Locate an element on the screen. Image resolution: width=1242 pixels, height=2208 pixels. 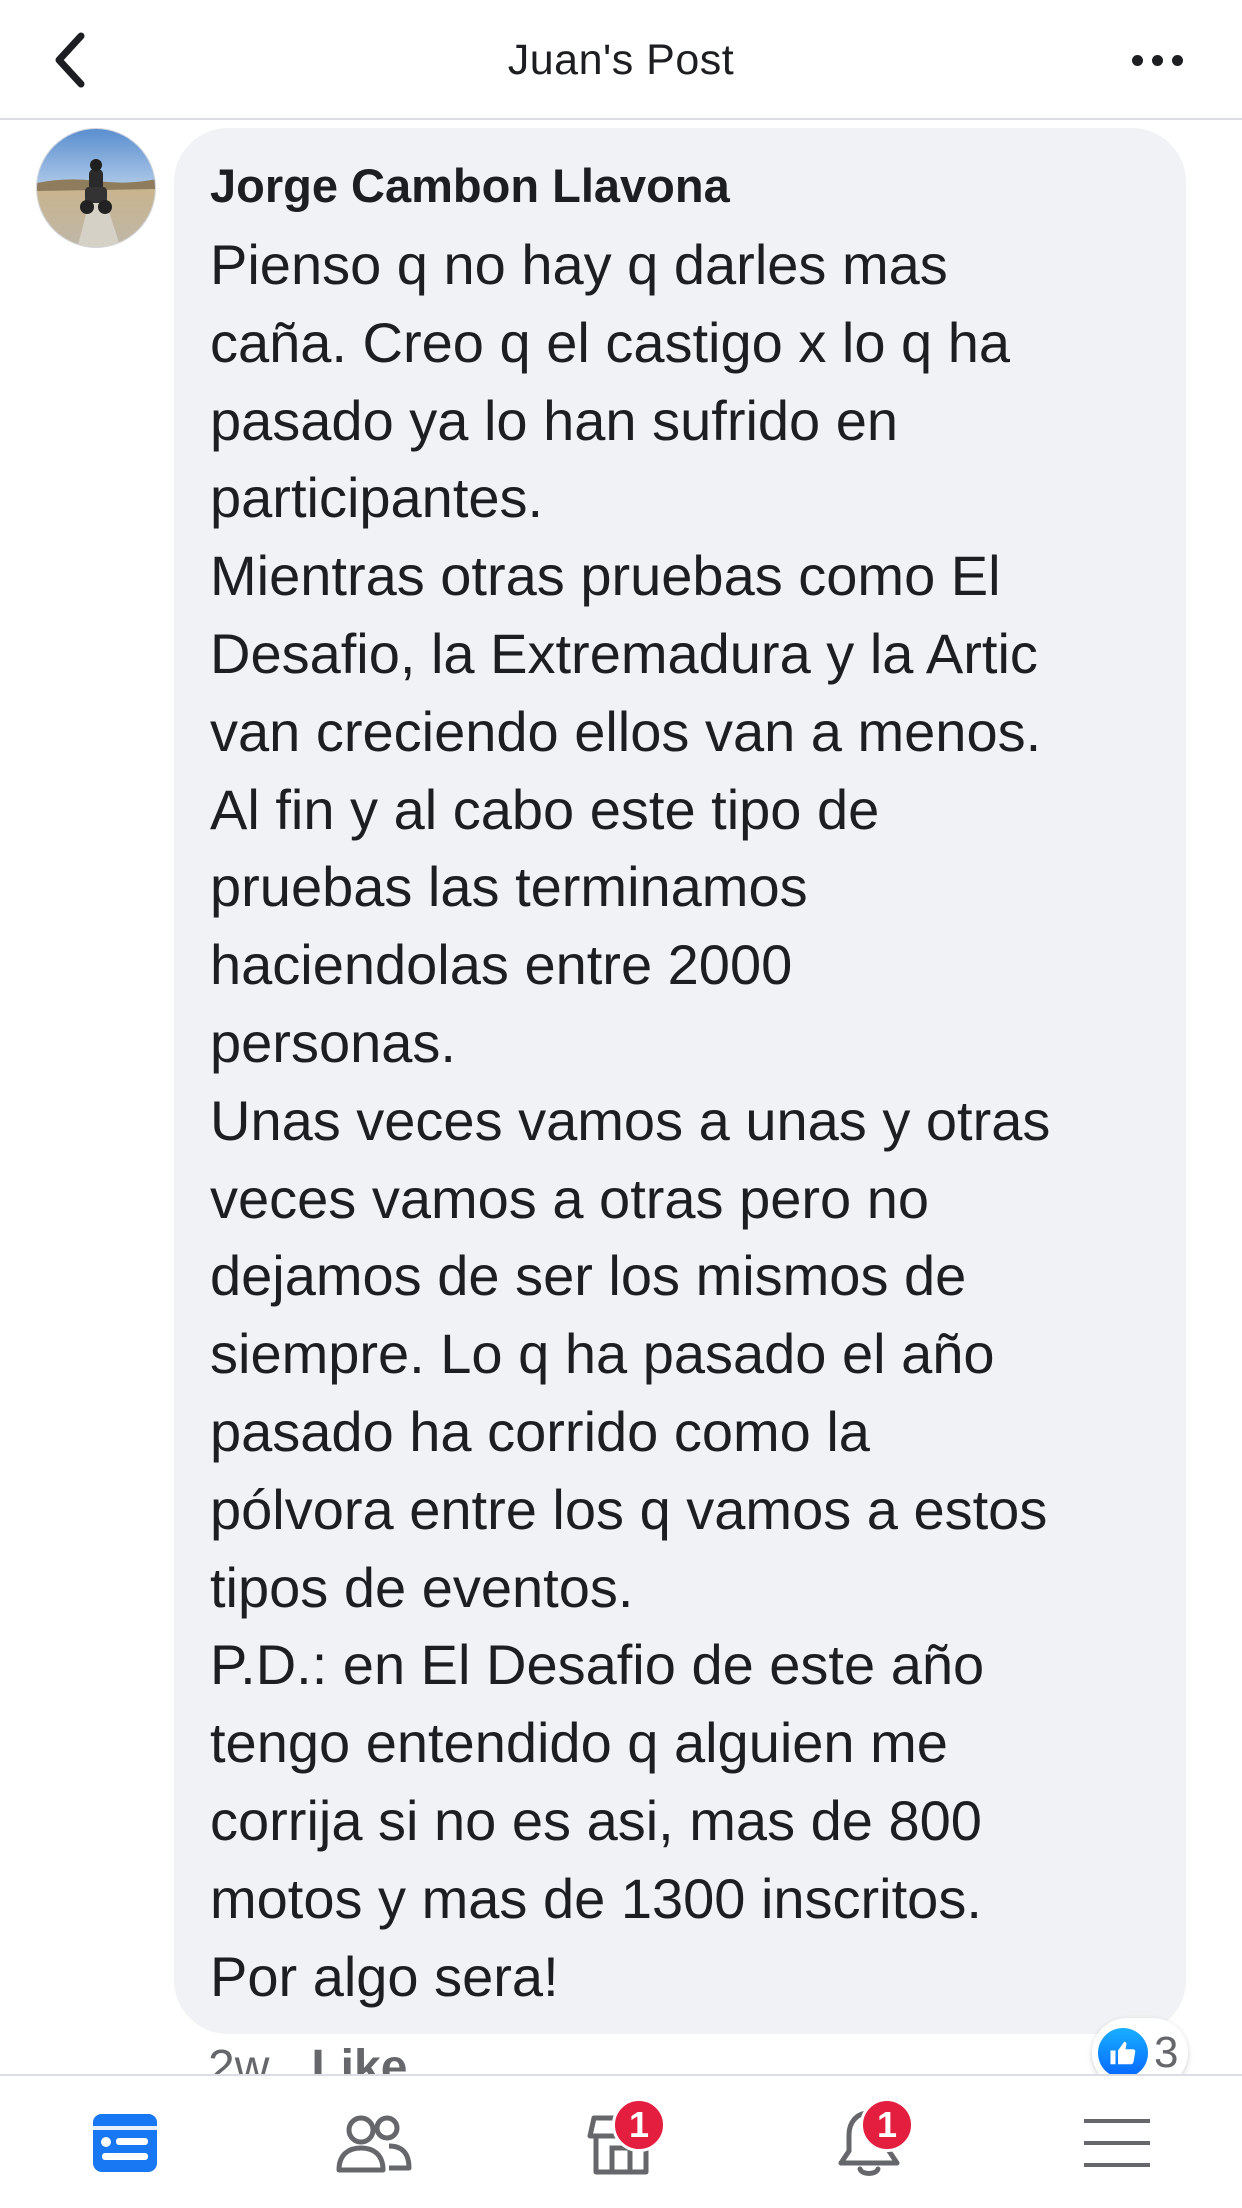
comment-line: pruebas las terminamos is located at coordinates (509, 887).